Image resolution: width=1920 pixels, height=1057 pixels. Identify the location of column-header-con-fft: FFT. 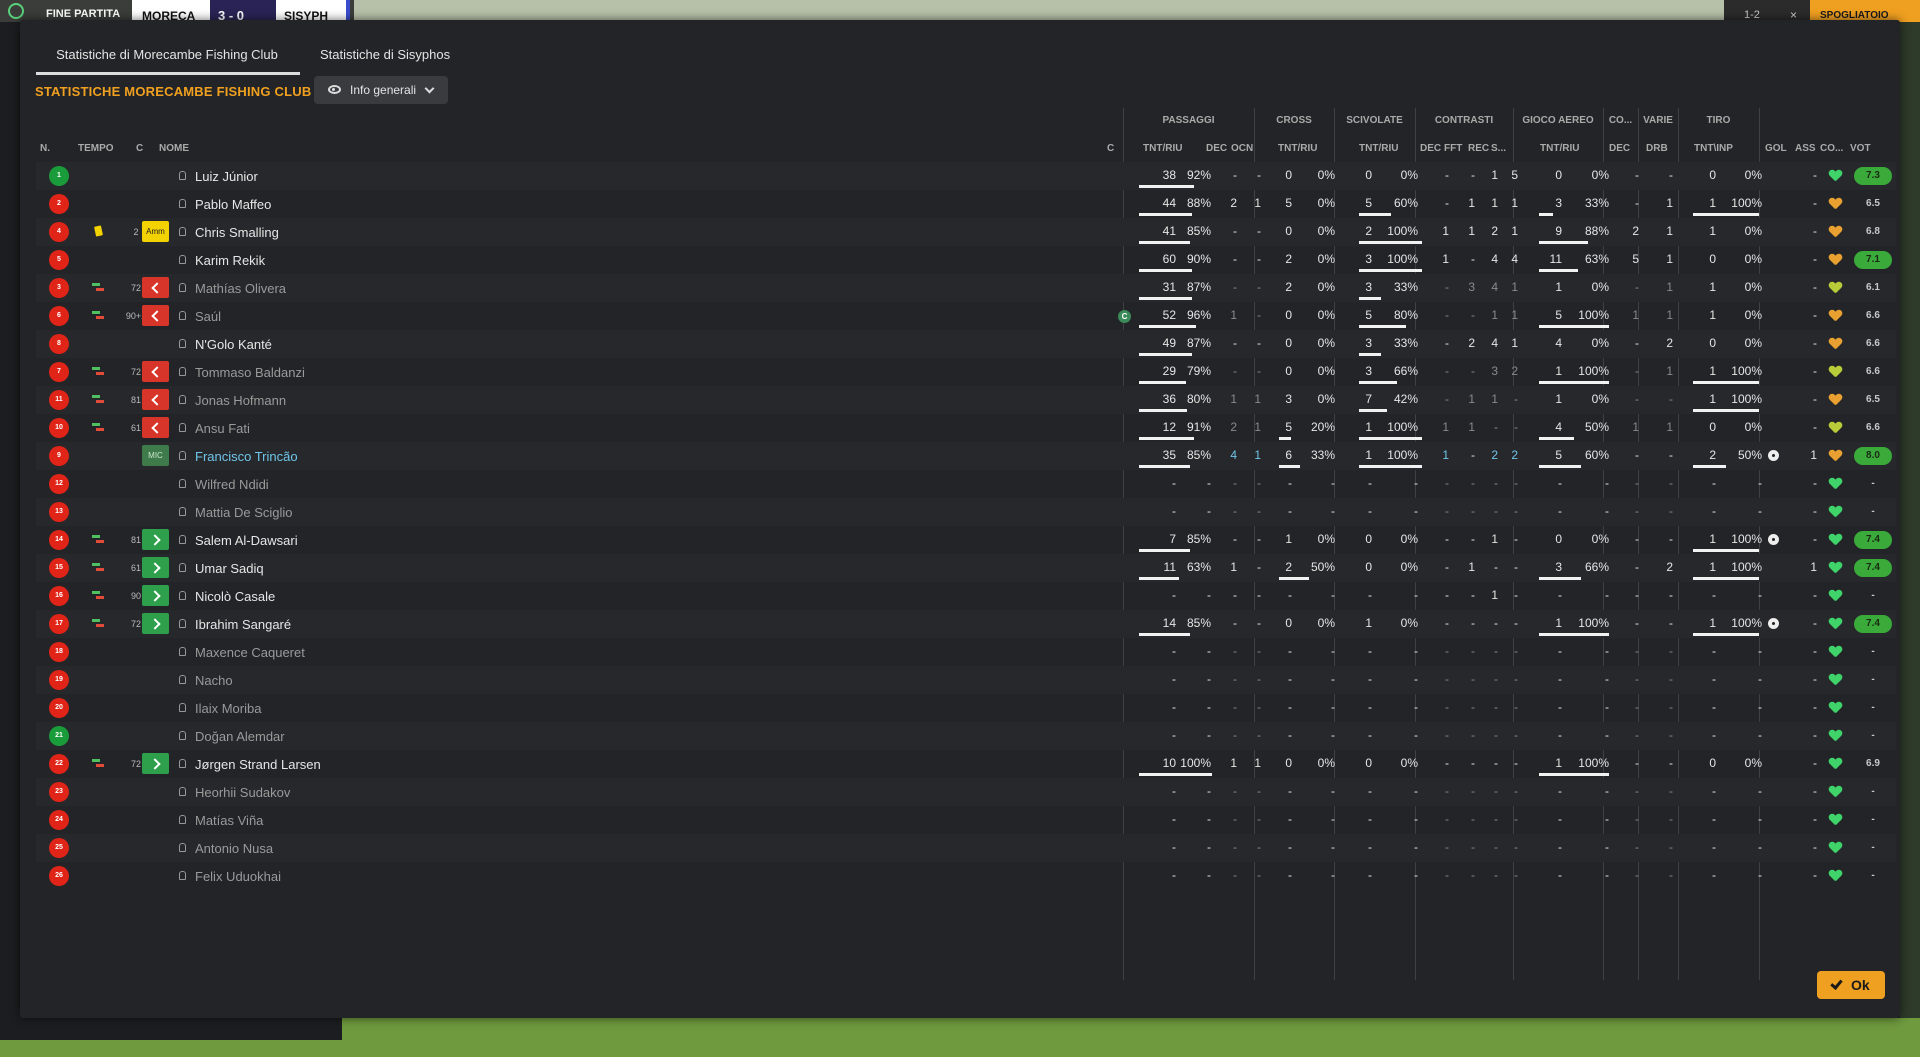
(1453, 148).